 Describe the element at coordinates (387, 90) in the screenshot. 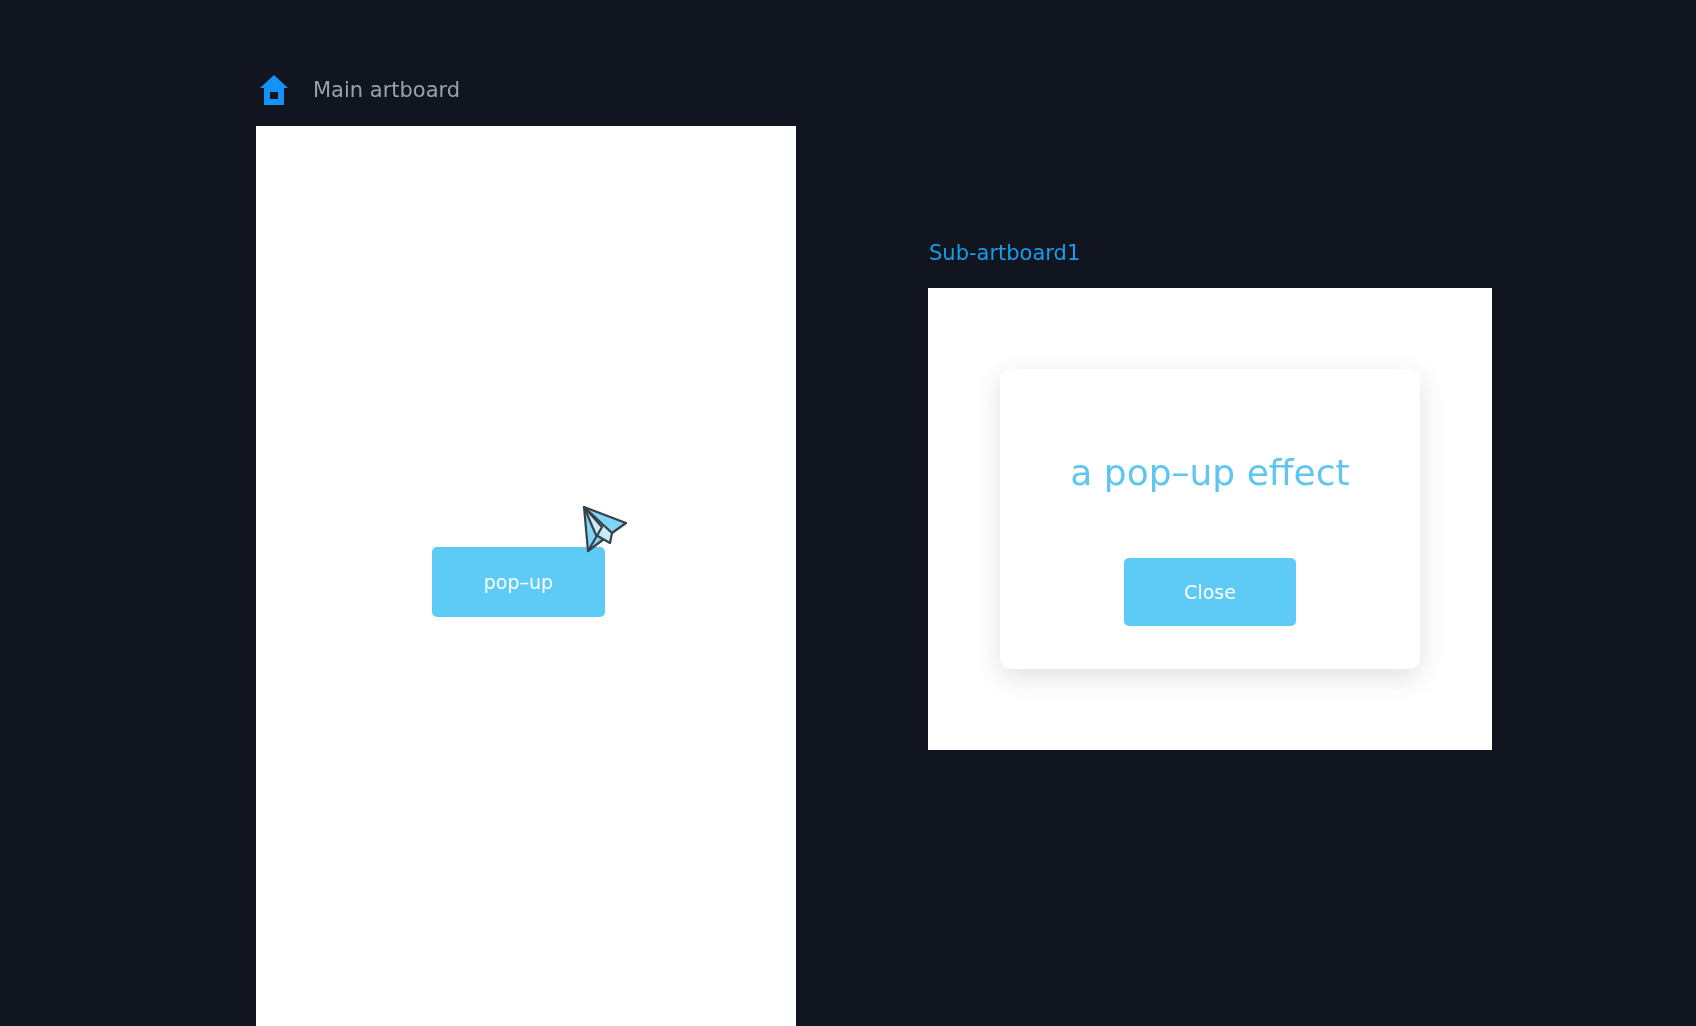

I see `artboard-title: Main artboard` at that location.